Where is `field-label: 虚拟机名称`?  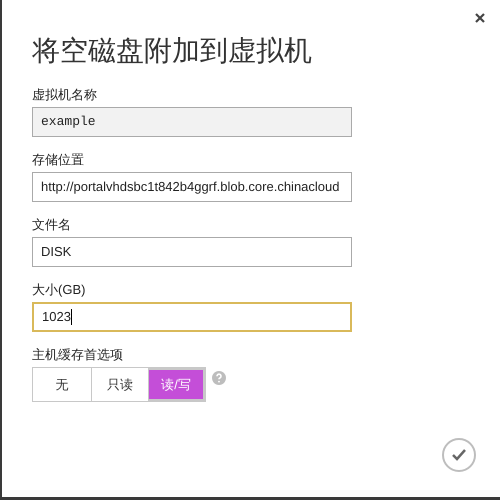
field-label: 虚拟机名称 is located at coordinates (65, 95).